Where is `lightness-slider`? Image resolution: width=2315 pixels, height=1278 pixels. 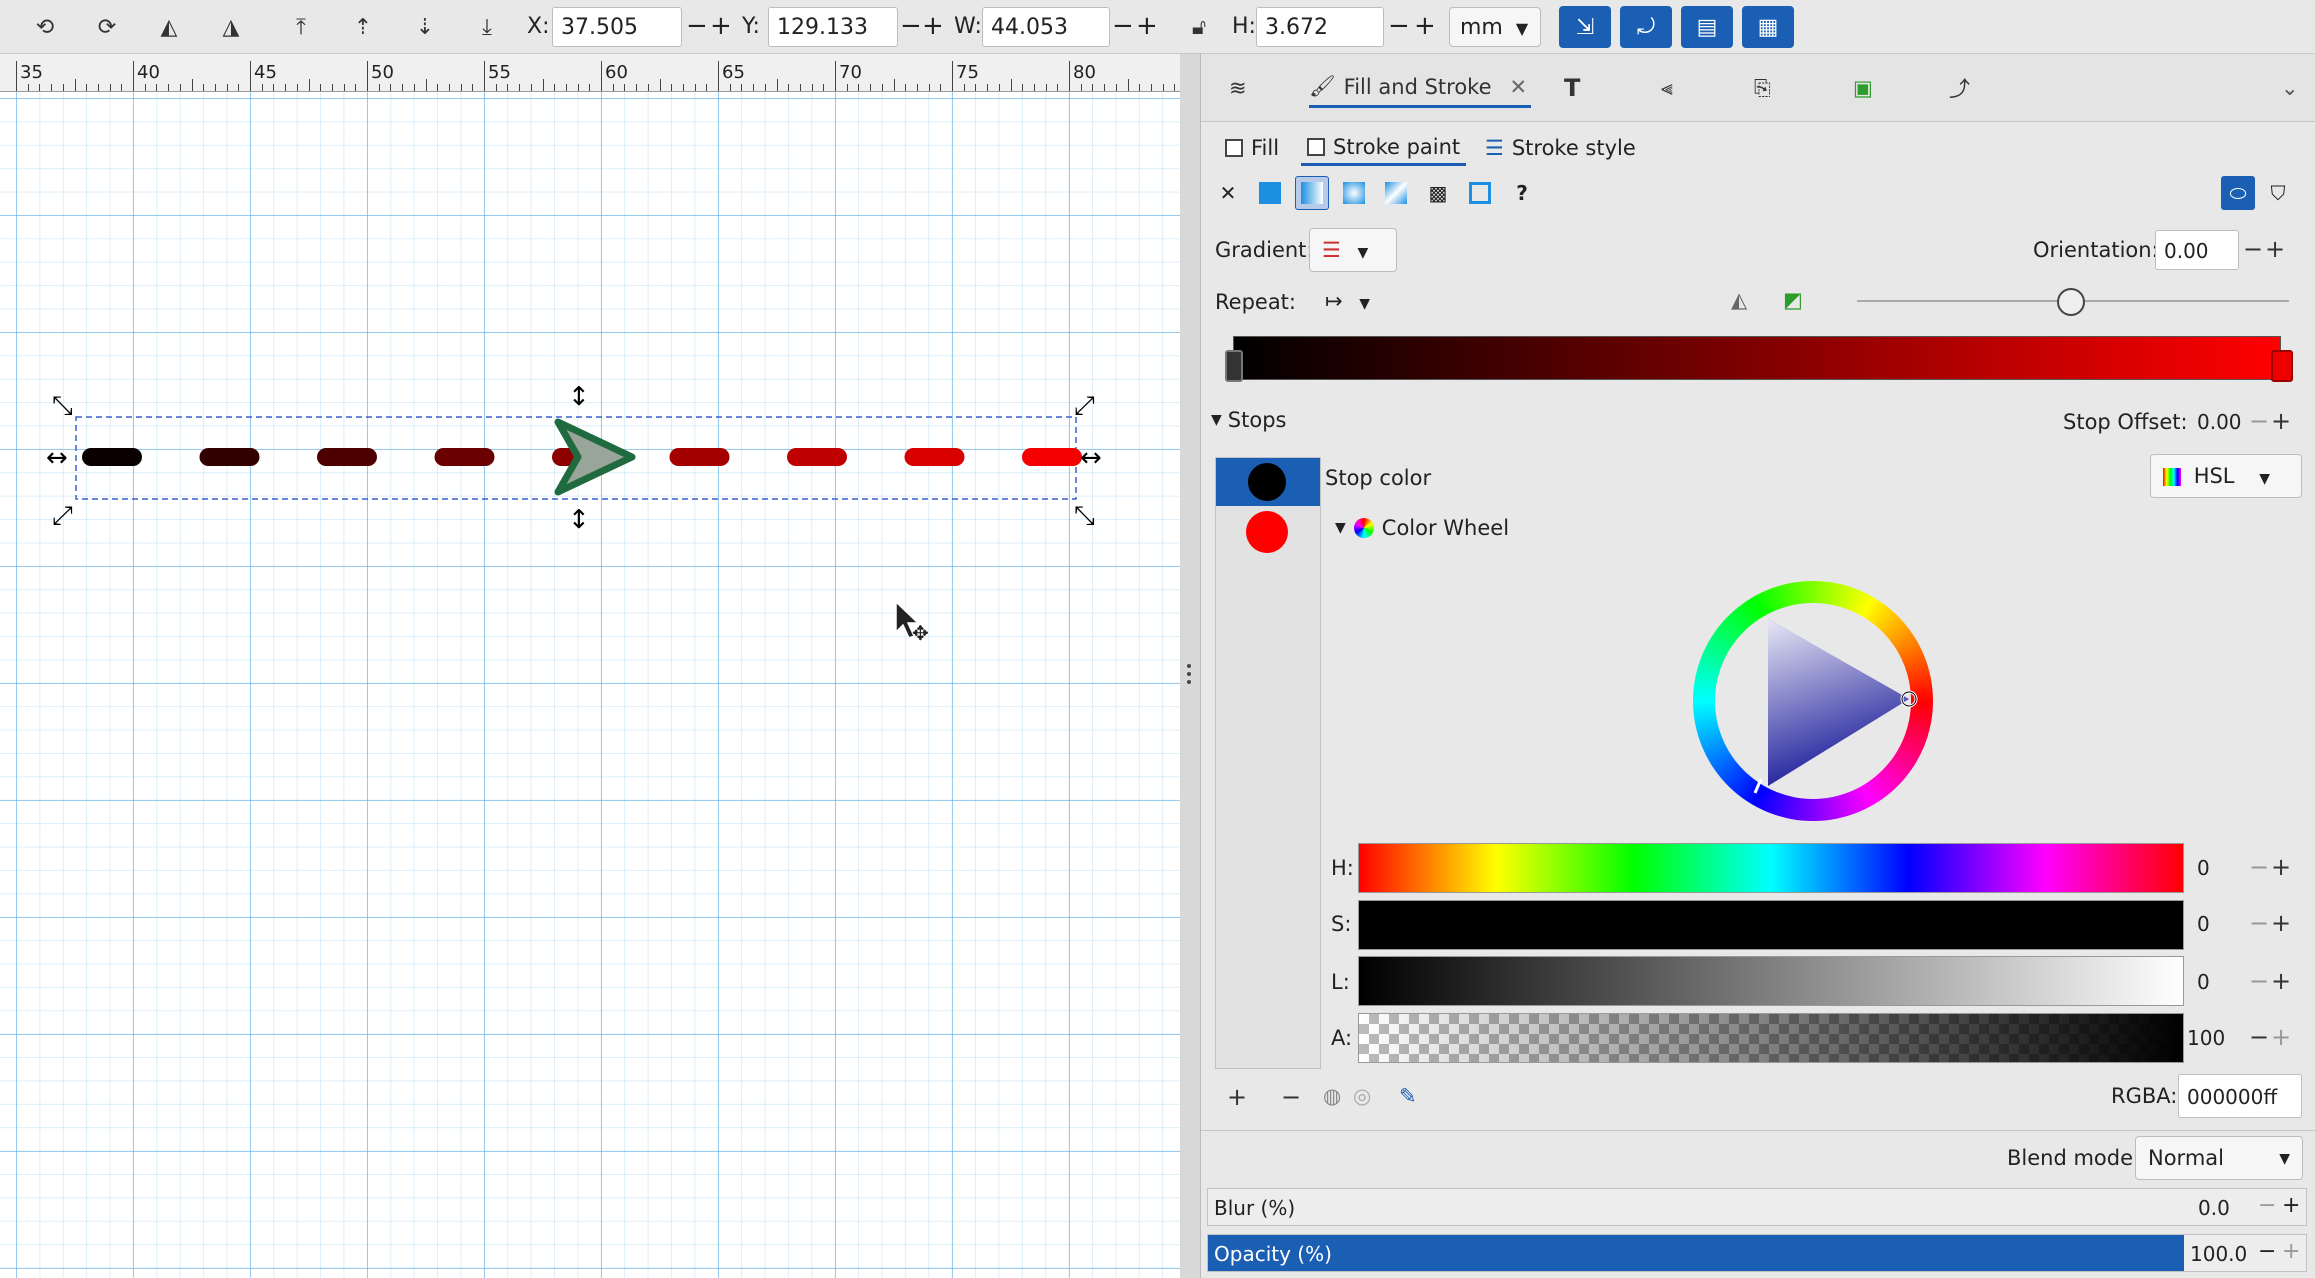 lightness-slider is located at coordinates (1771, 981).